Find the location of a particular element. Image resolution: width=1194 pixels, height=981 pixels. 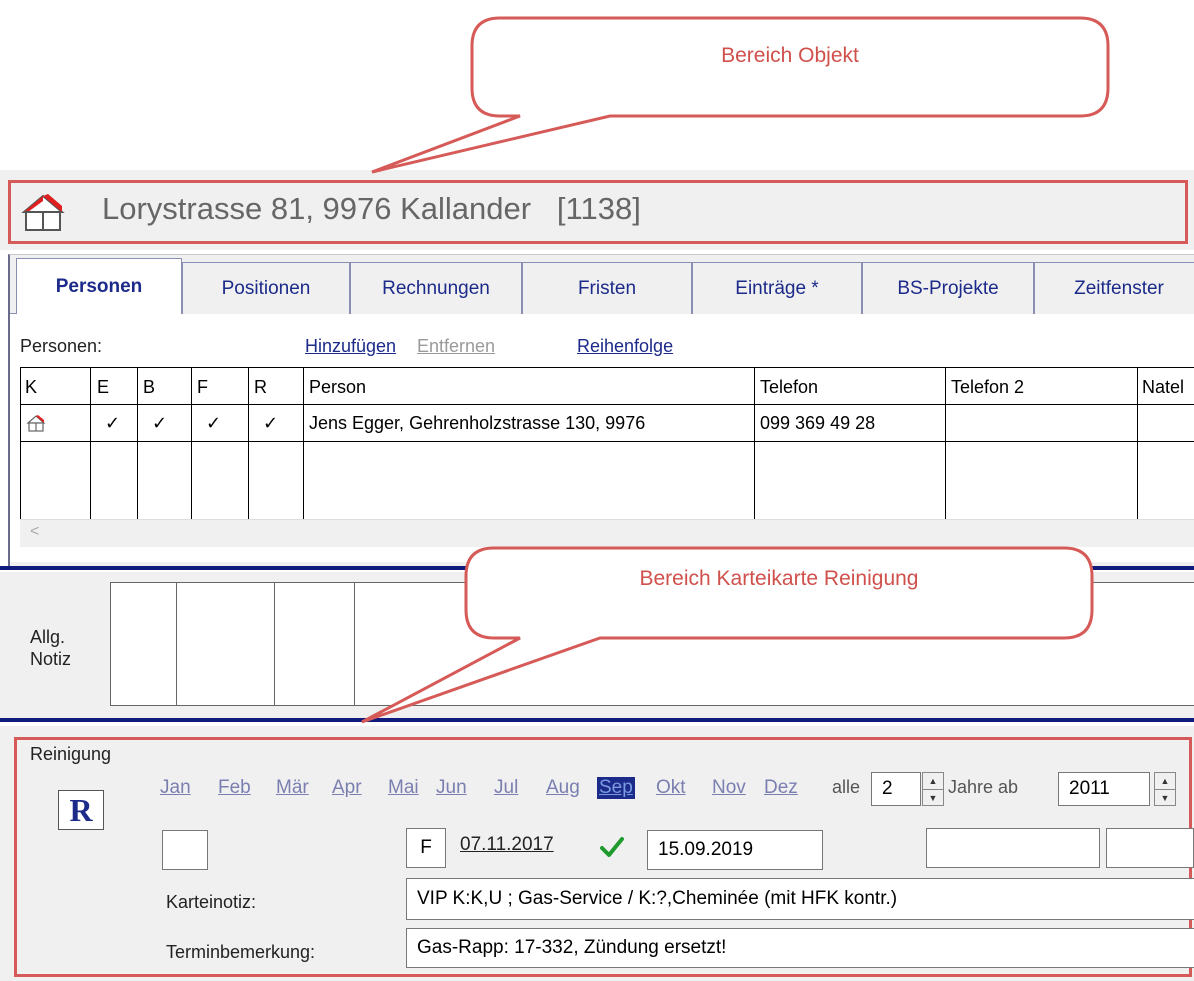

callout-label-reinigung: Bereich Karteikarte Reinigung is located at coordinates (779, 578).